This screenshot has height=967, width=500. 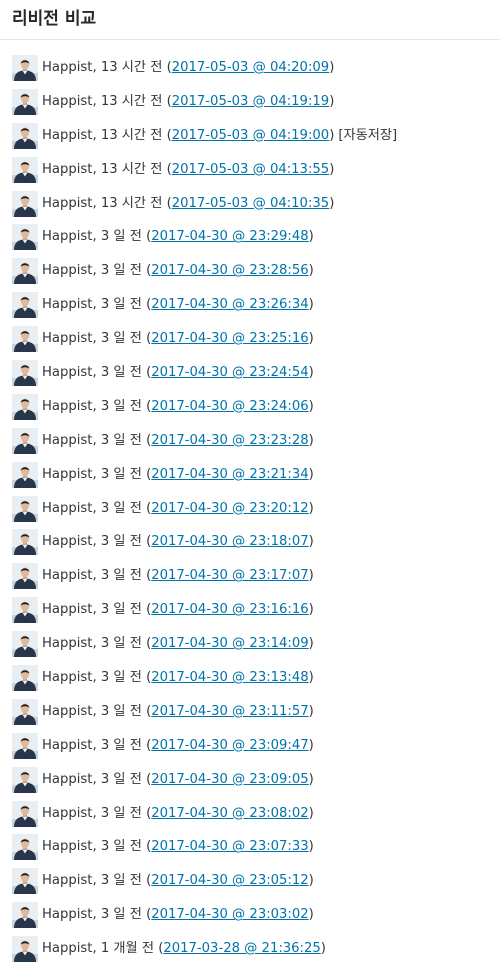 I want to click on revision-item: Happist, 3 일 전 (2017-04-30 @ 23:24:06), so click(x=256, y=407).